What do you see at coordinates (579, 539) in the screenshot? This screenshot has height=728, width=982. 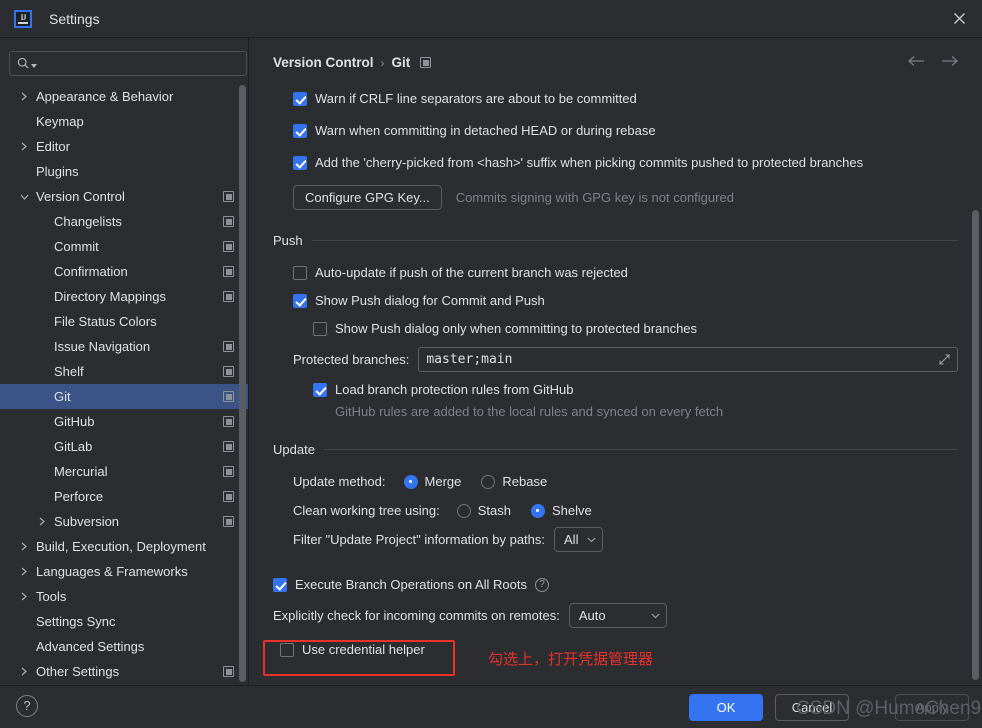 I see `filter-paths-dropdown: All` at bounding box center [579, 539].